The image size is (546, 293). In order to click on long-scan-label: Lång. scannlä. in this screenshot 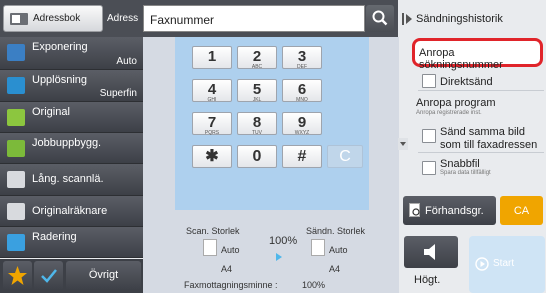, I will do `click(68, 179)`.